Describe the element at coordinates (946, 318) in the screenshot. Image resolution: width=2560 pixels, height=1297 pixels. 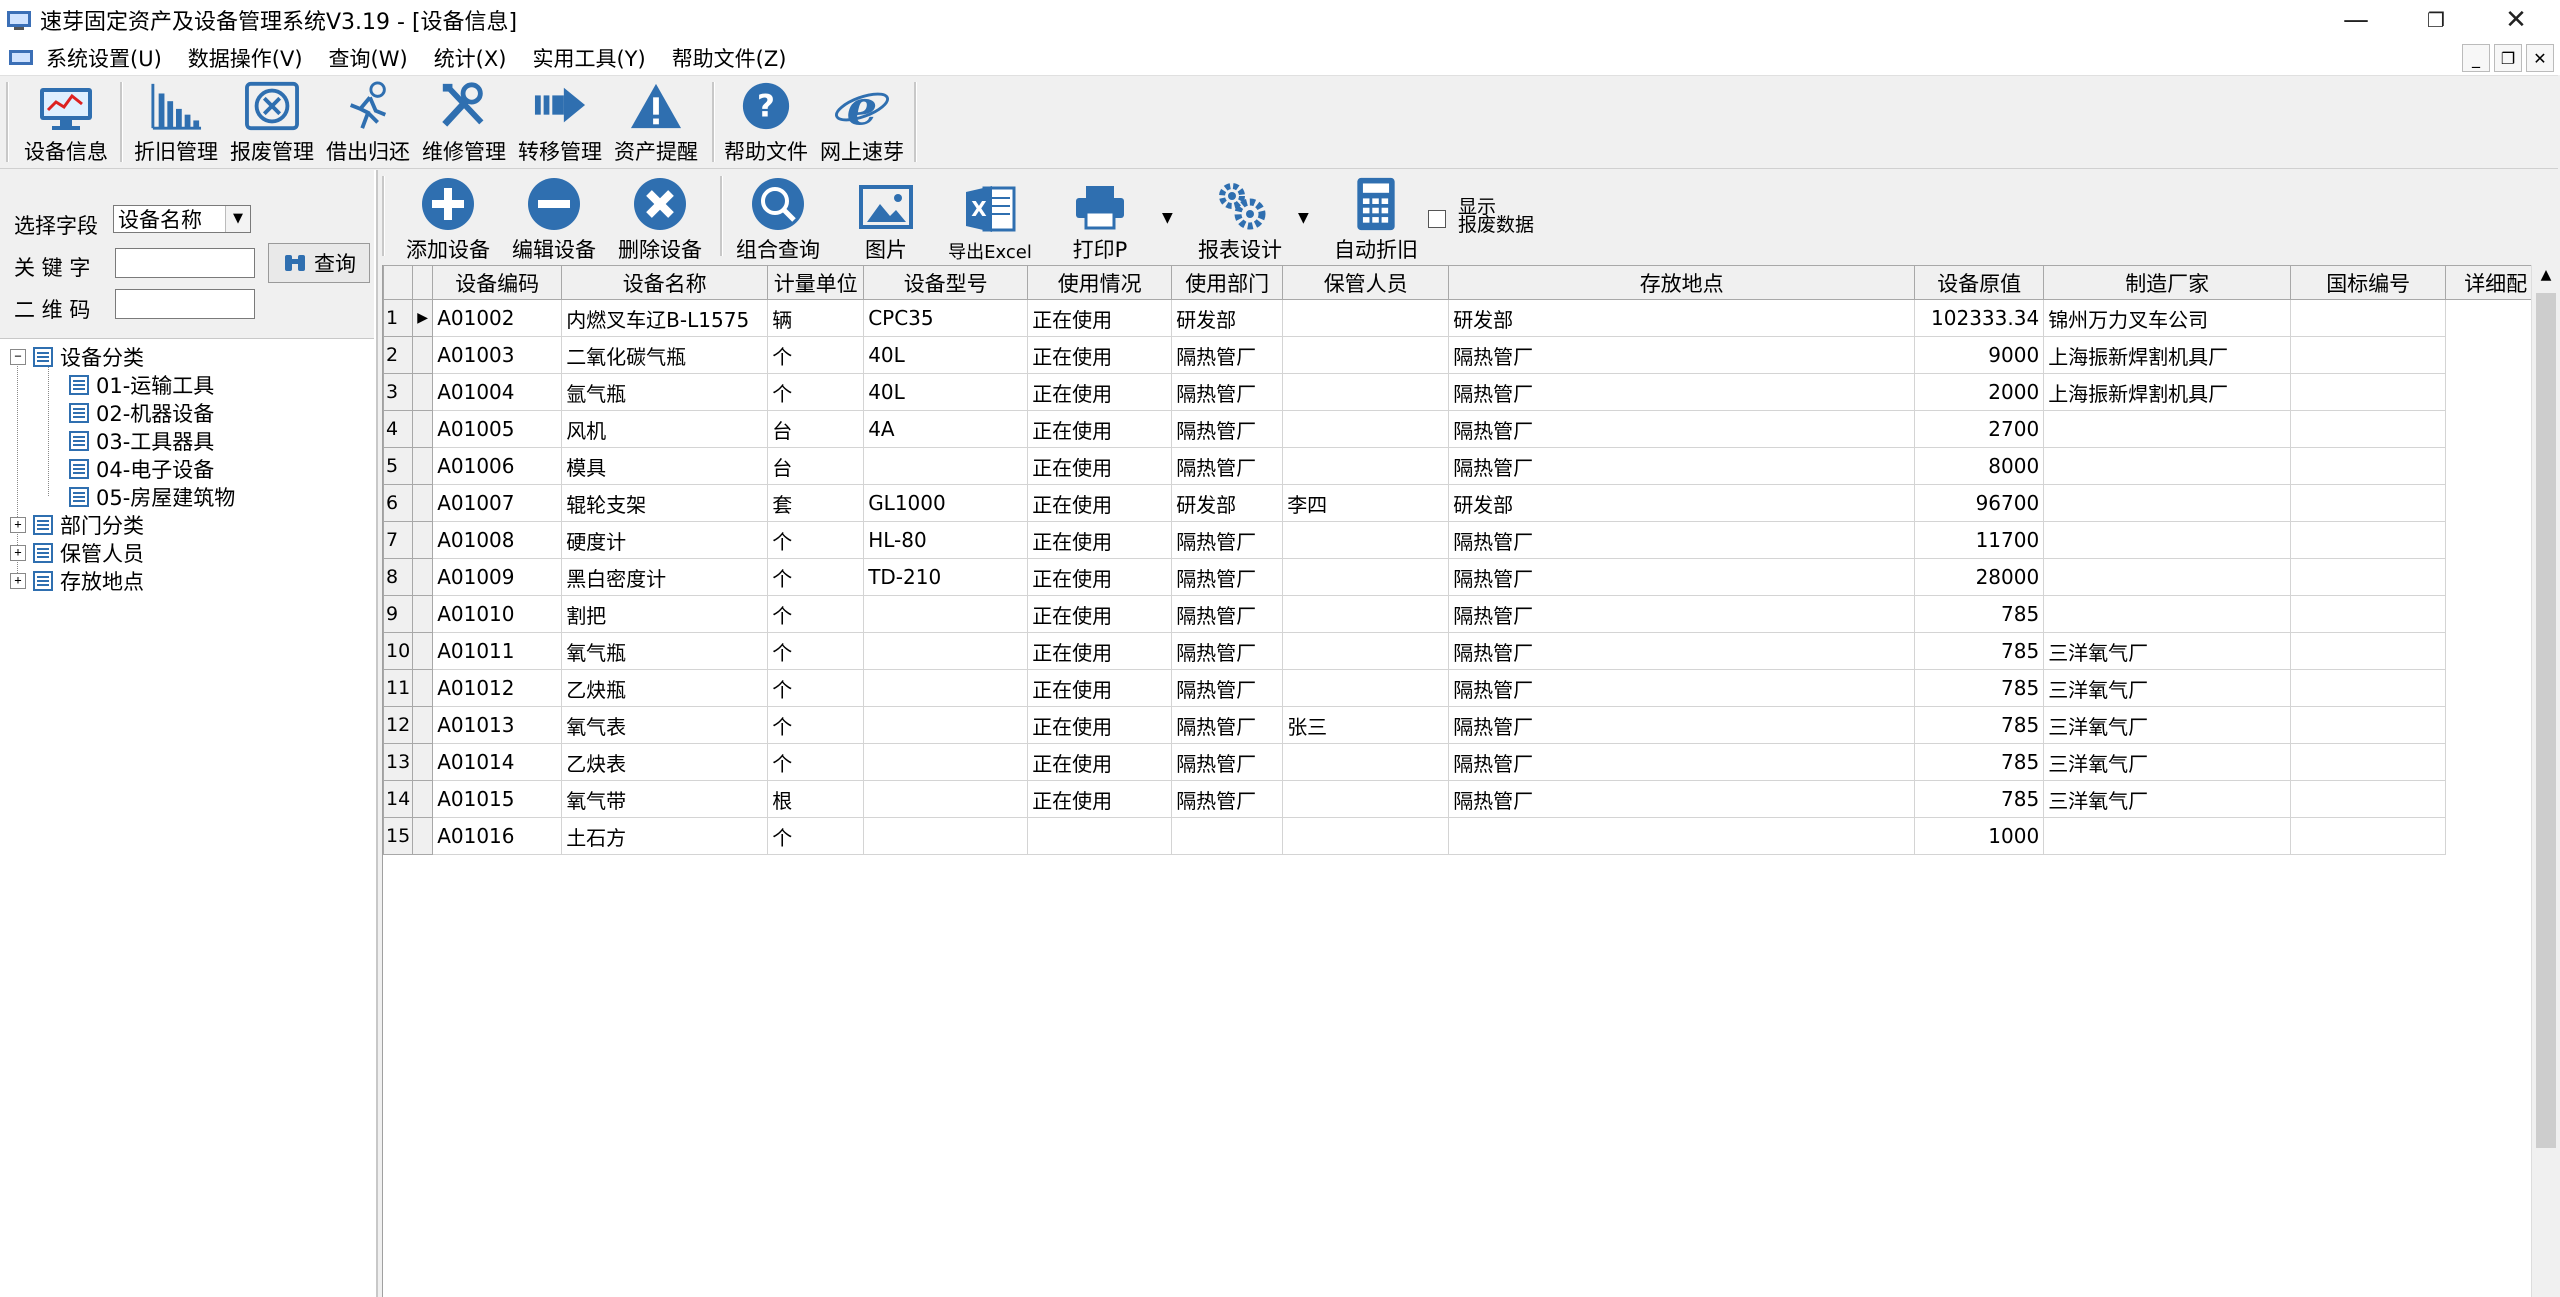
I see `table-cell: CPC35` at that location.